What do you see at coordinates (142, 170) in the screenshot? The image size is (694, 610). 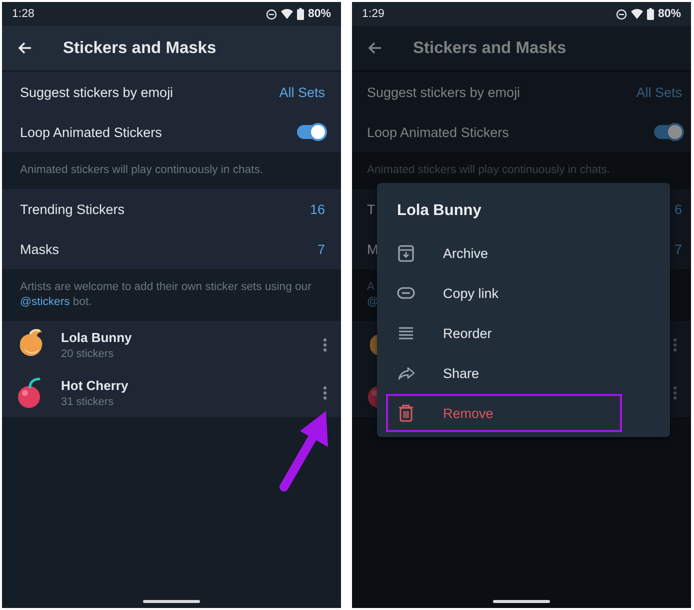 I see `help-text: Animated stickers will play continuously in chats.` at bounding box center [142, 170].